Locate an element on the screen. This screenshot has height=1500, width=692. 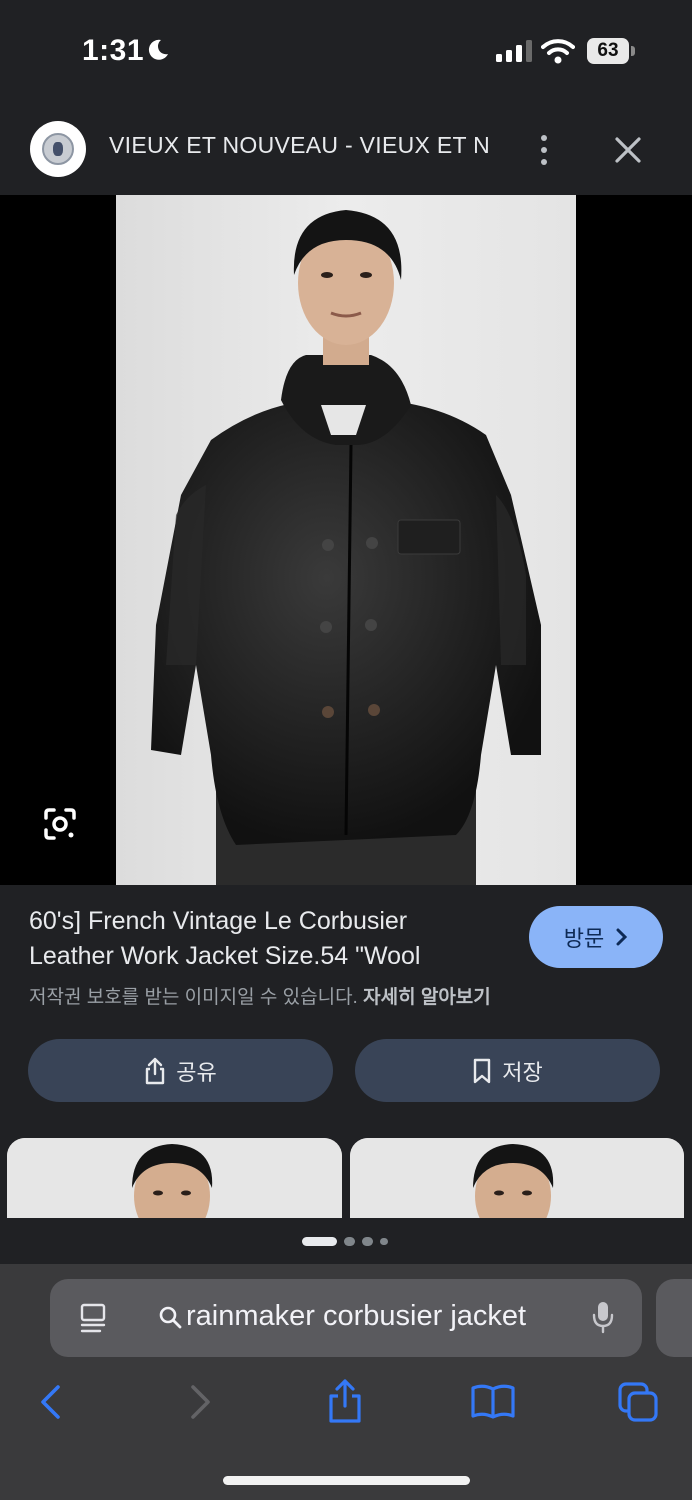
search-icon is located at coordinates (170, 1317).